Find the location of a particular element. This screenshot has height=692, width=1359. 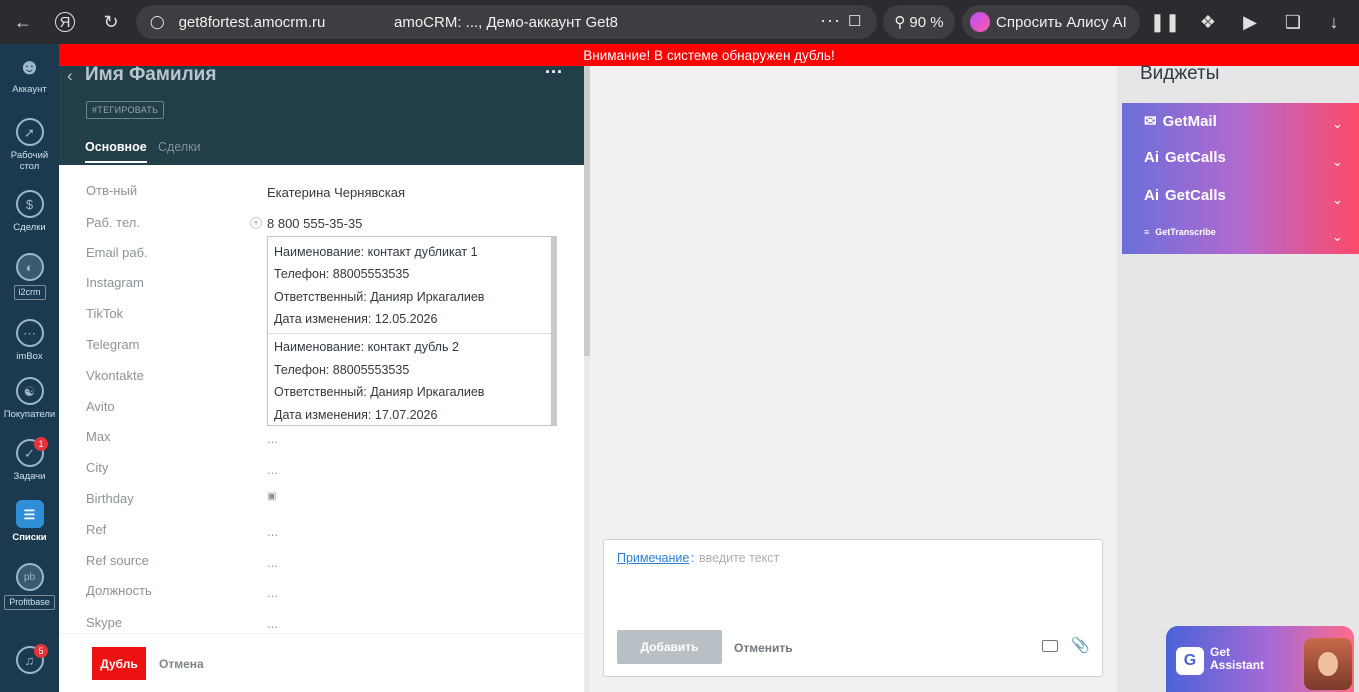

reload-icon: ↻ is located at coordinates (111, 22).